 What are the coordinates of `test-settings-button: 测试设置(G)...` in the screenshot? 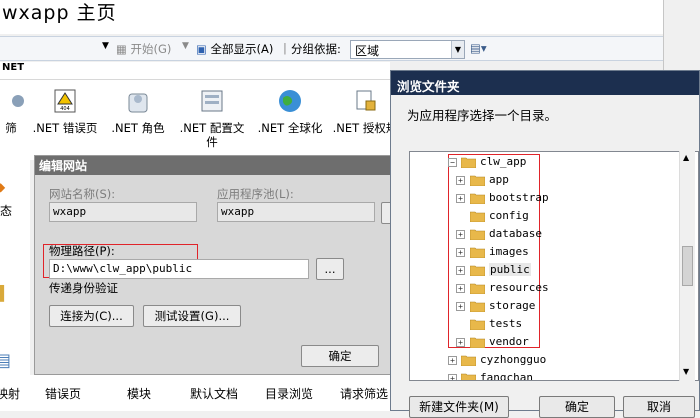 It's located at (192, 316).